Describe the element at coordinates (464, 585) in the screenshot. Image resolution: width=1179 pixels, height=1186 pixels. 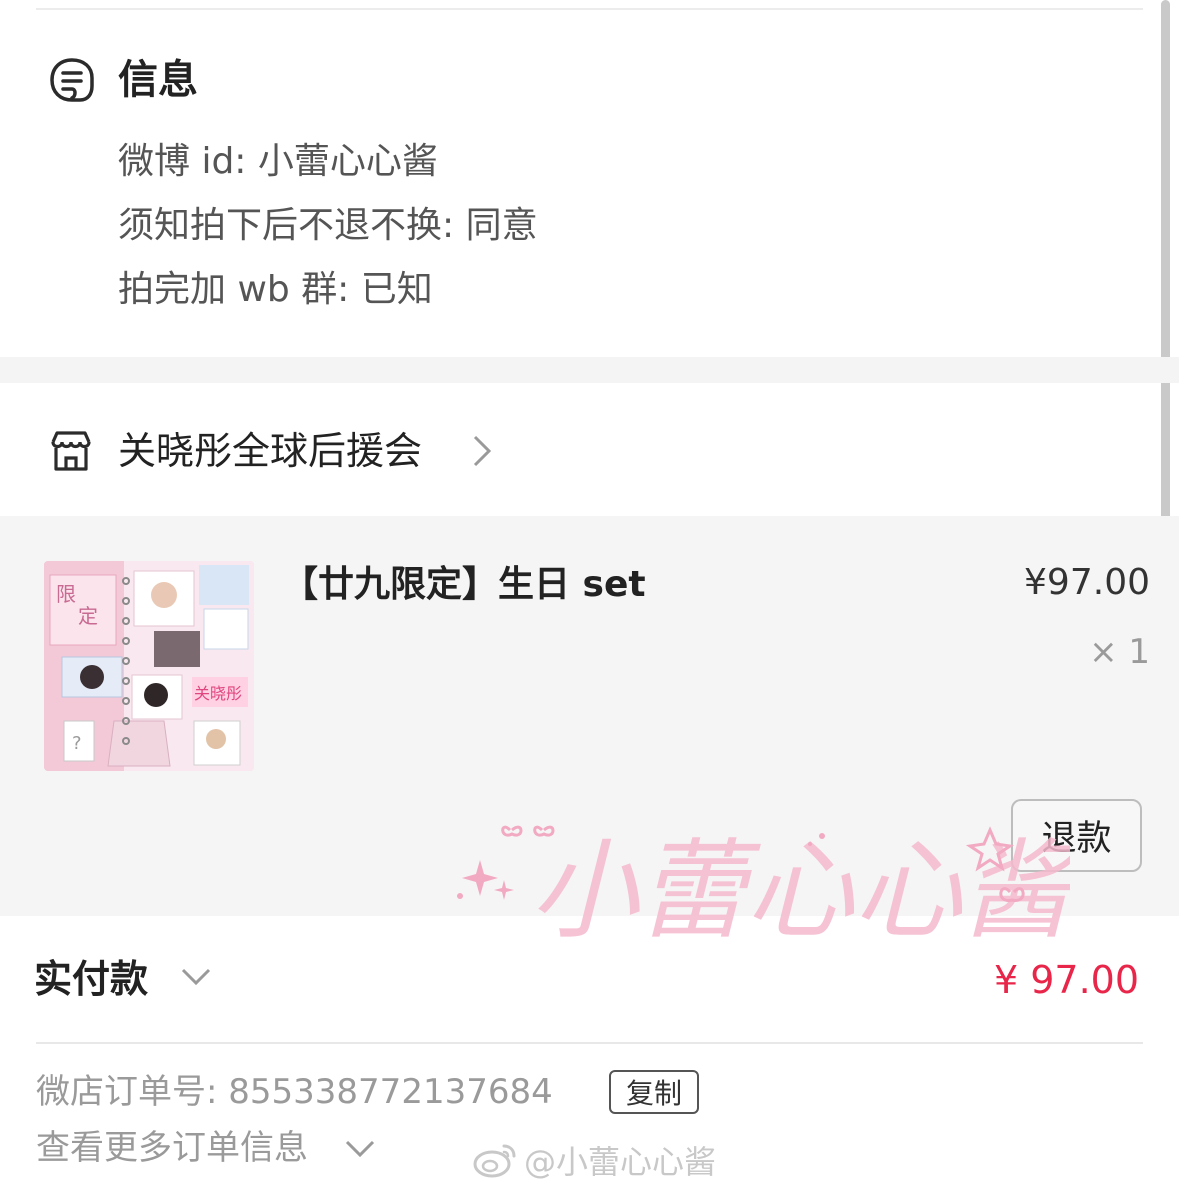
I see `product-title: 【廿九限定】生日 set` at that location.